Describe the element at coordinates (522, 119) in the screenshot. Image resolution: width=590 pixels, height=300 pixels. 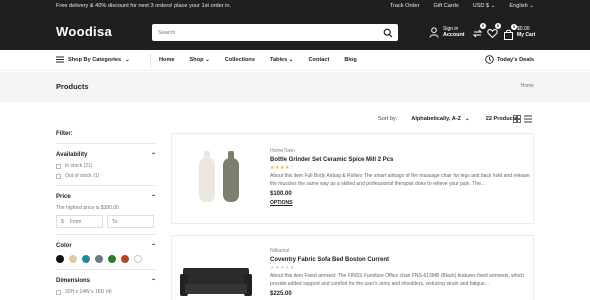
I see `view-toggle` at that location.